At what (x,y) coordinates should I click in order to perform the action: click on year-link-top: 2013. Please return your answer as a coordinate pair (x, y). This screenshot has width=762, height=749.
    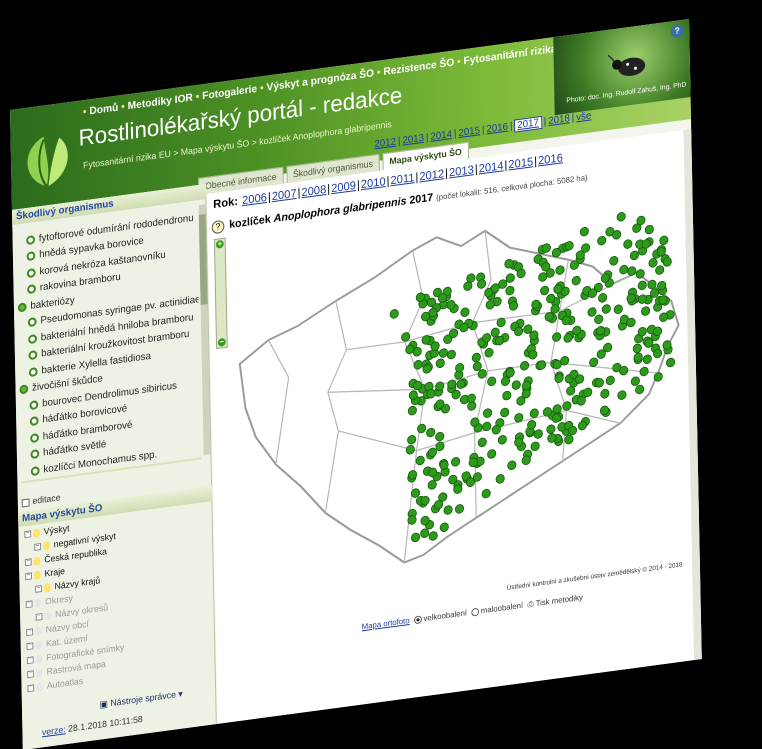
    Looking at the image, I should click on (413, 140).